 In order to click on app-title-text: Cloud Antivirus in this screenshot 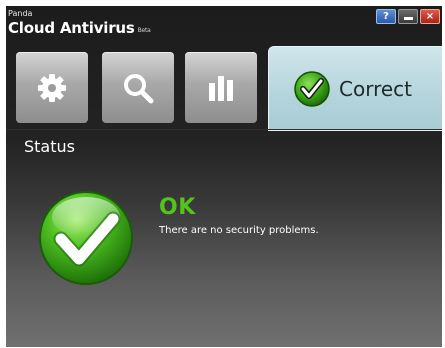, I will do `click(71, 28)`.